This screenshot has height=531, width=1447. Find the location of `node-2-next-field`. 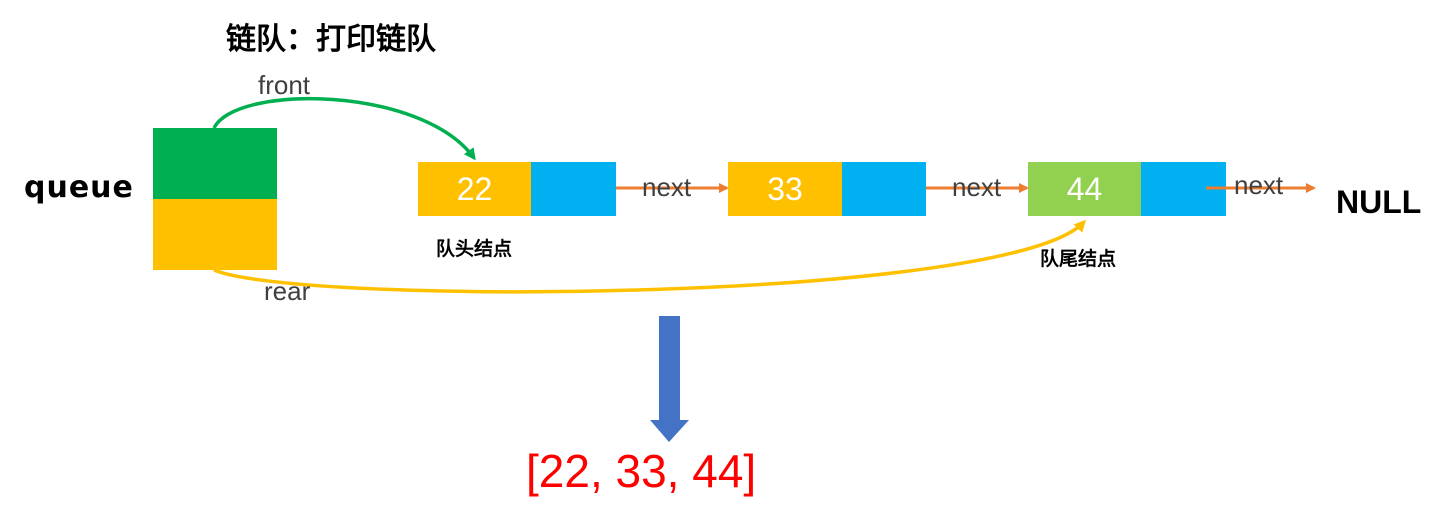

node-2-next-field is located at coordinates (884, 189).